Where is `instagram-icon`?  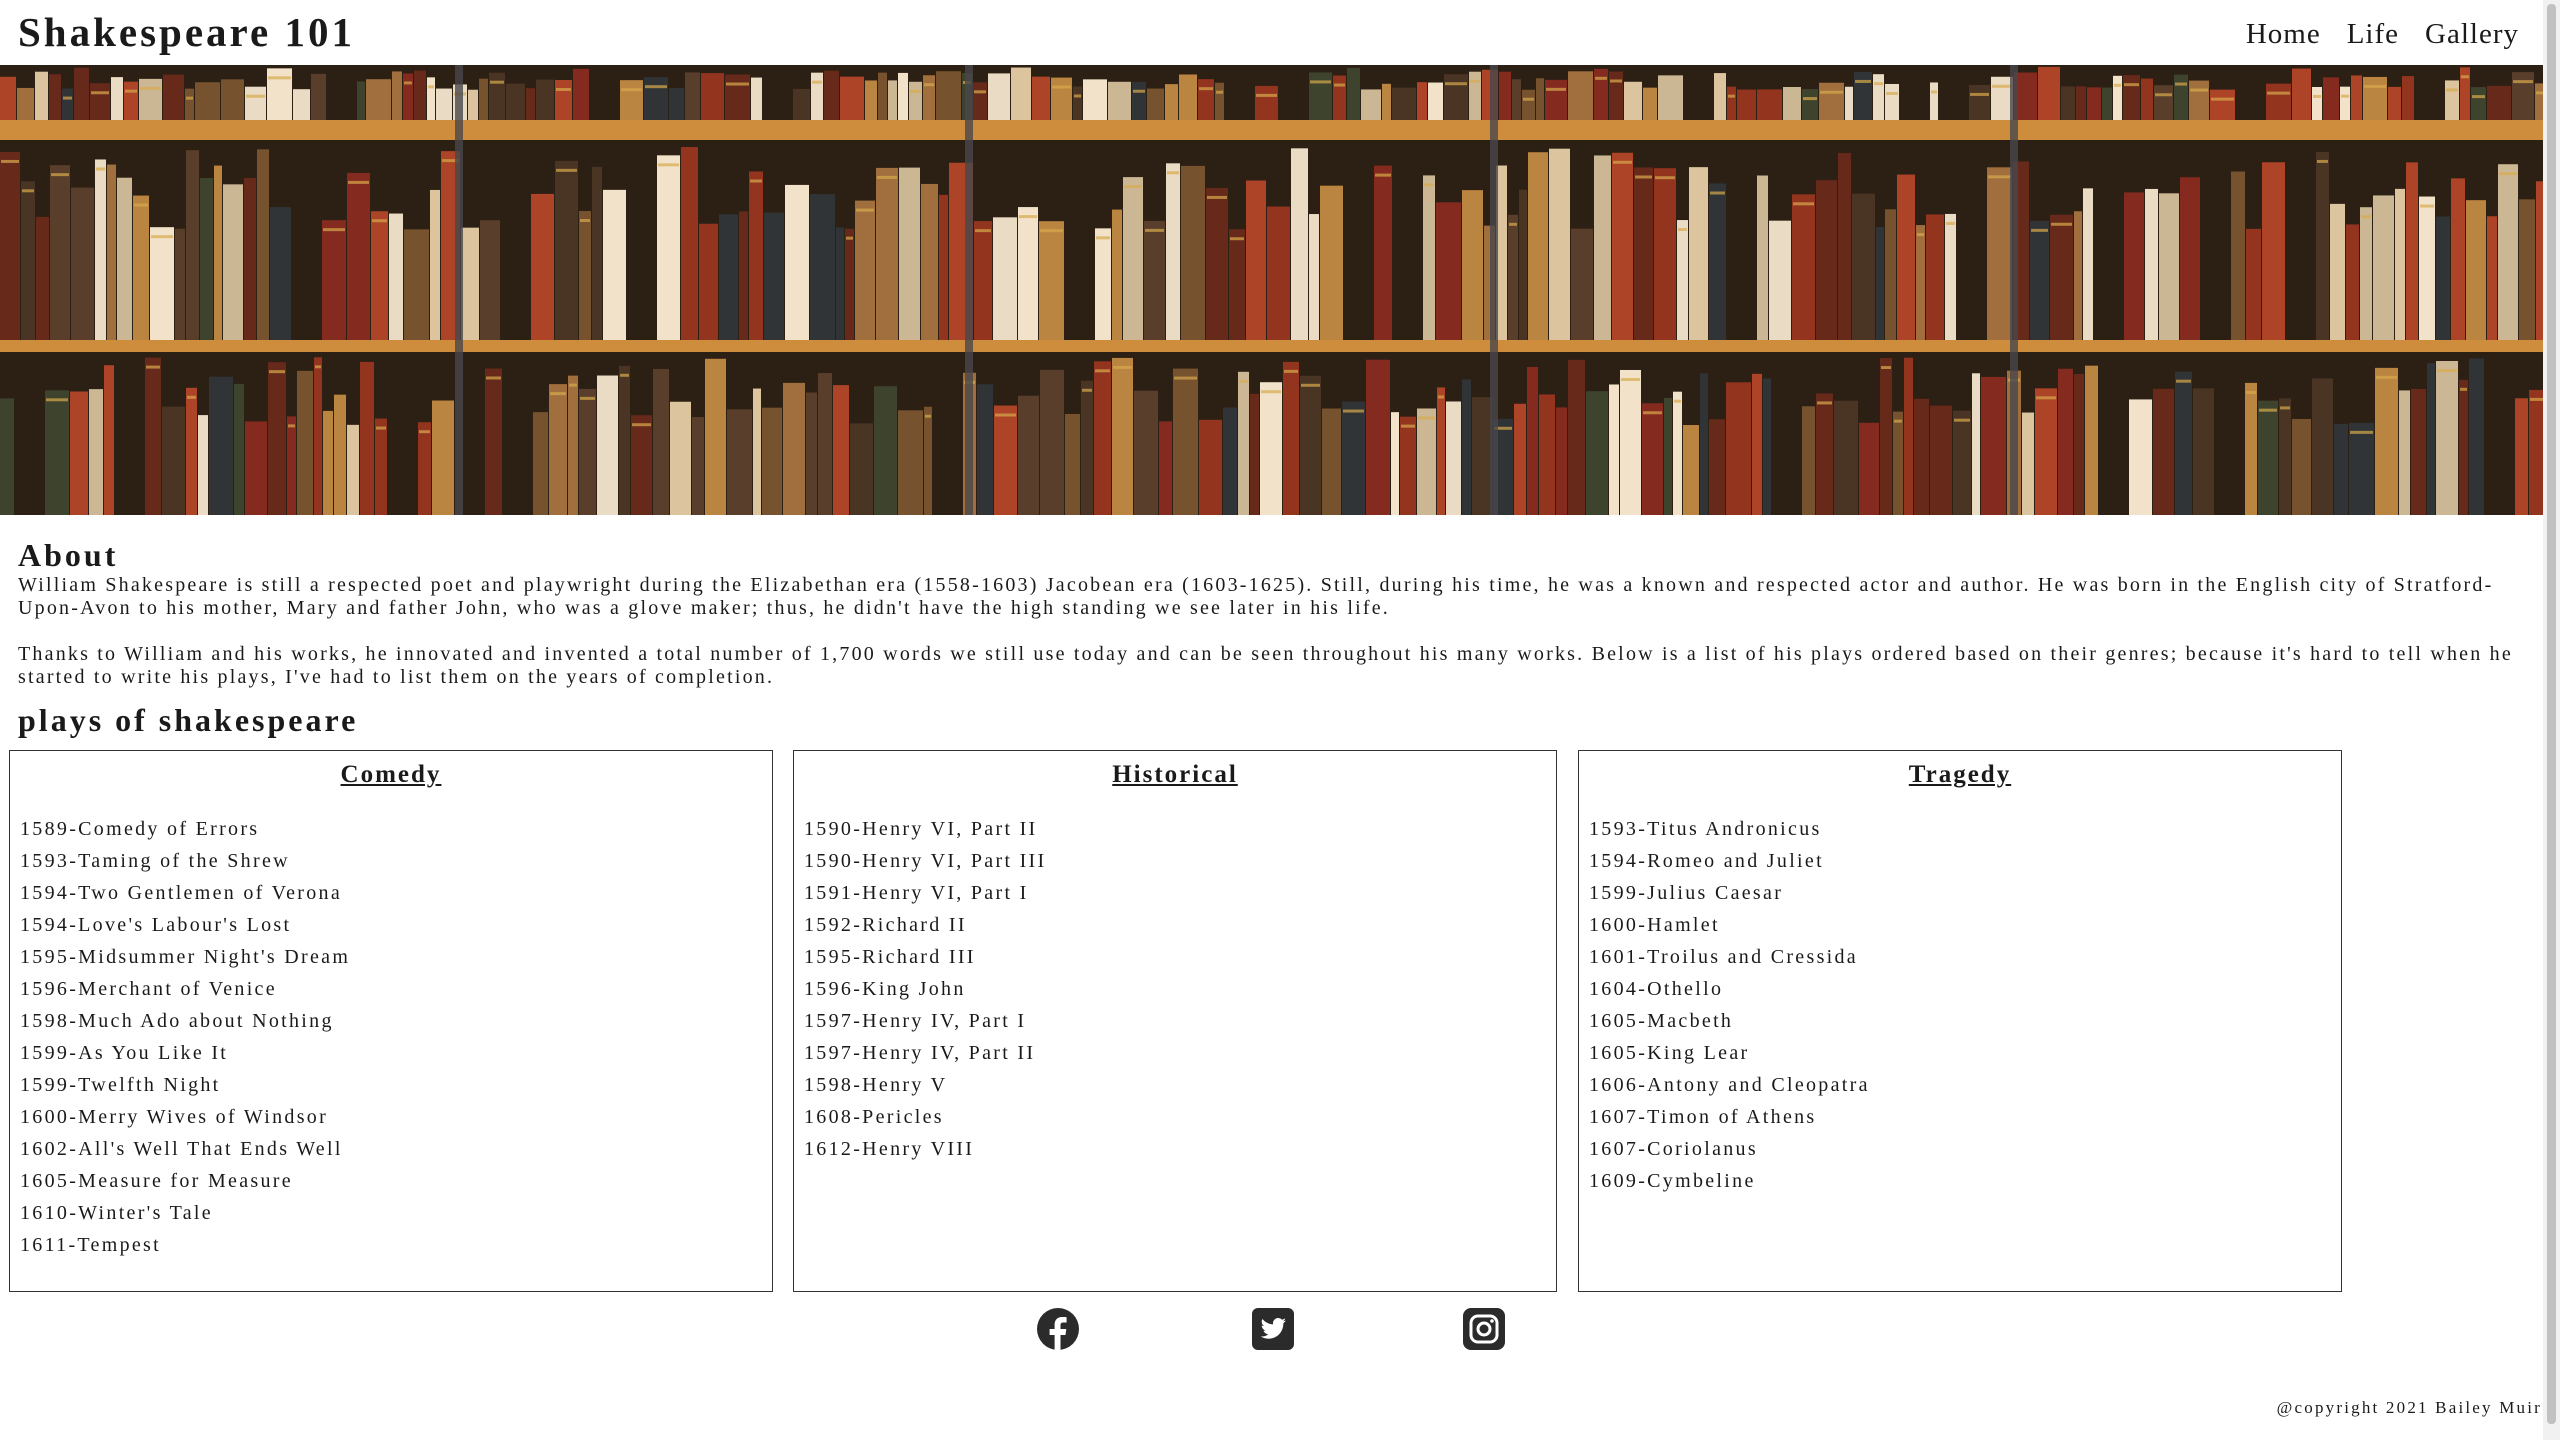 instagram-icon is located at coordinates (1484, 1329).